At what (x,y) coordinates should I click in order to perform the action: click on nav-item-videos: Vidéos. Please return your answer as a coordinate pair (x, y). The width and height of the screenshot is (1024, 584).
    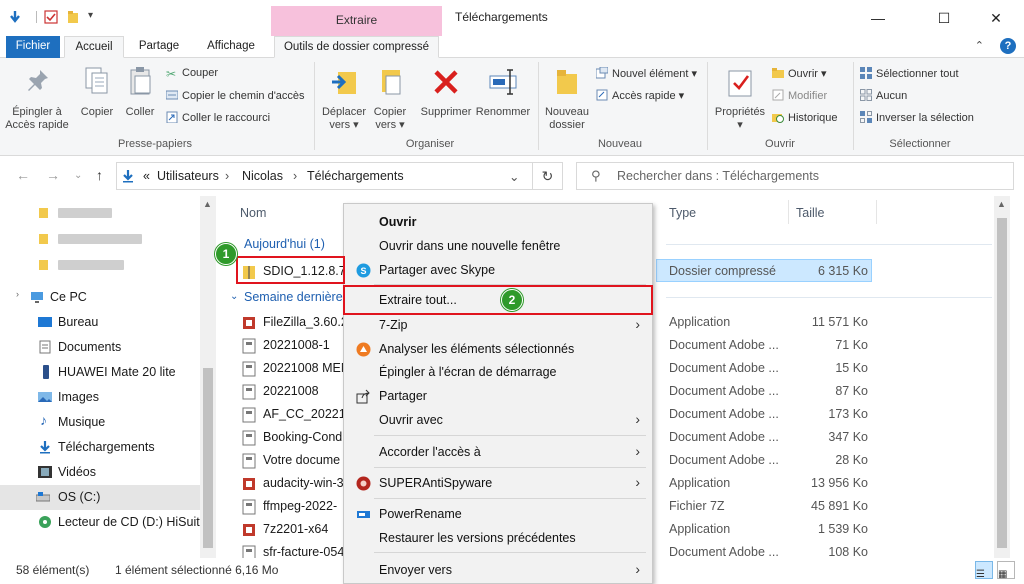
    Looking at the image, I should click on (100, 472).